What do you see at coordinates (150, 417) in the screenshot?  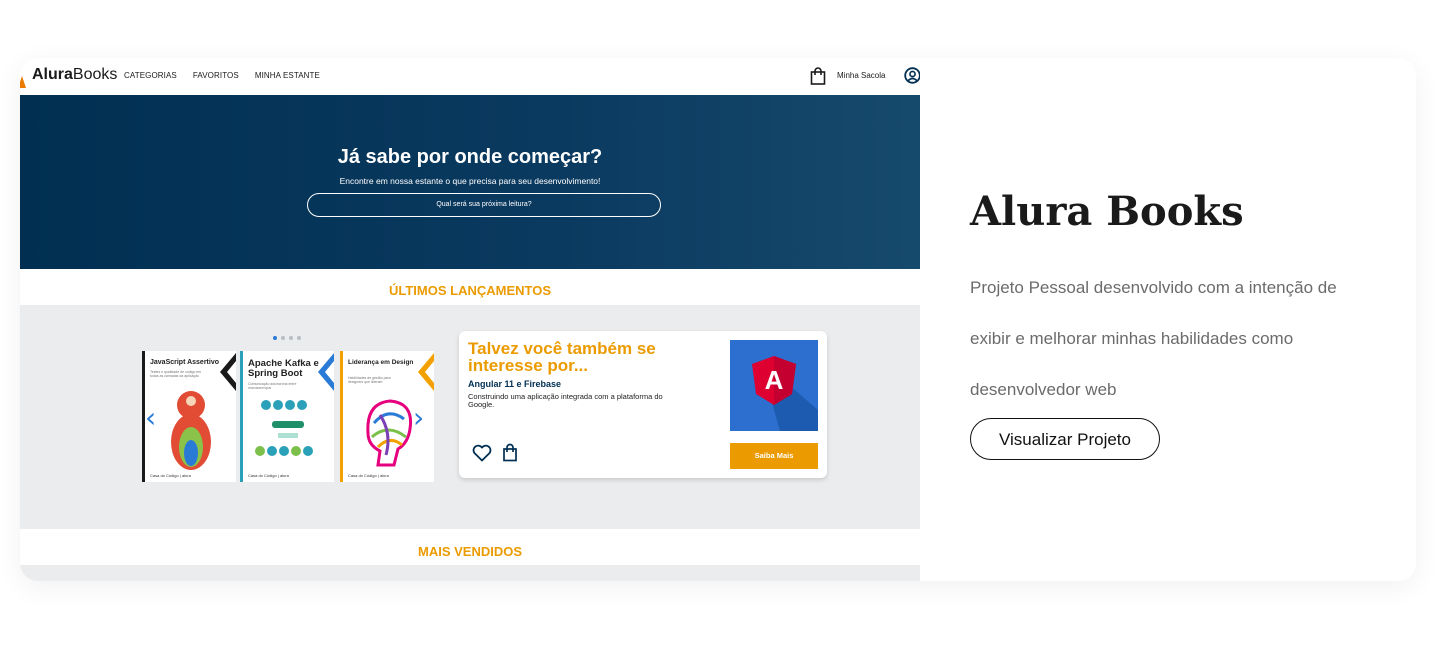 I see `carousel-prev-arrow-icon: ‹` at bounding box center [150, 417].